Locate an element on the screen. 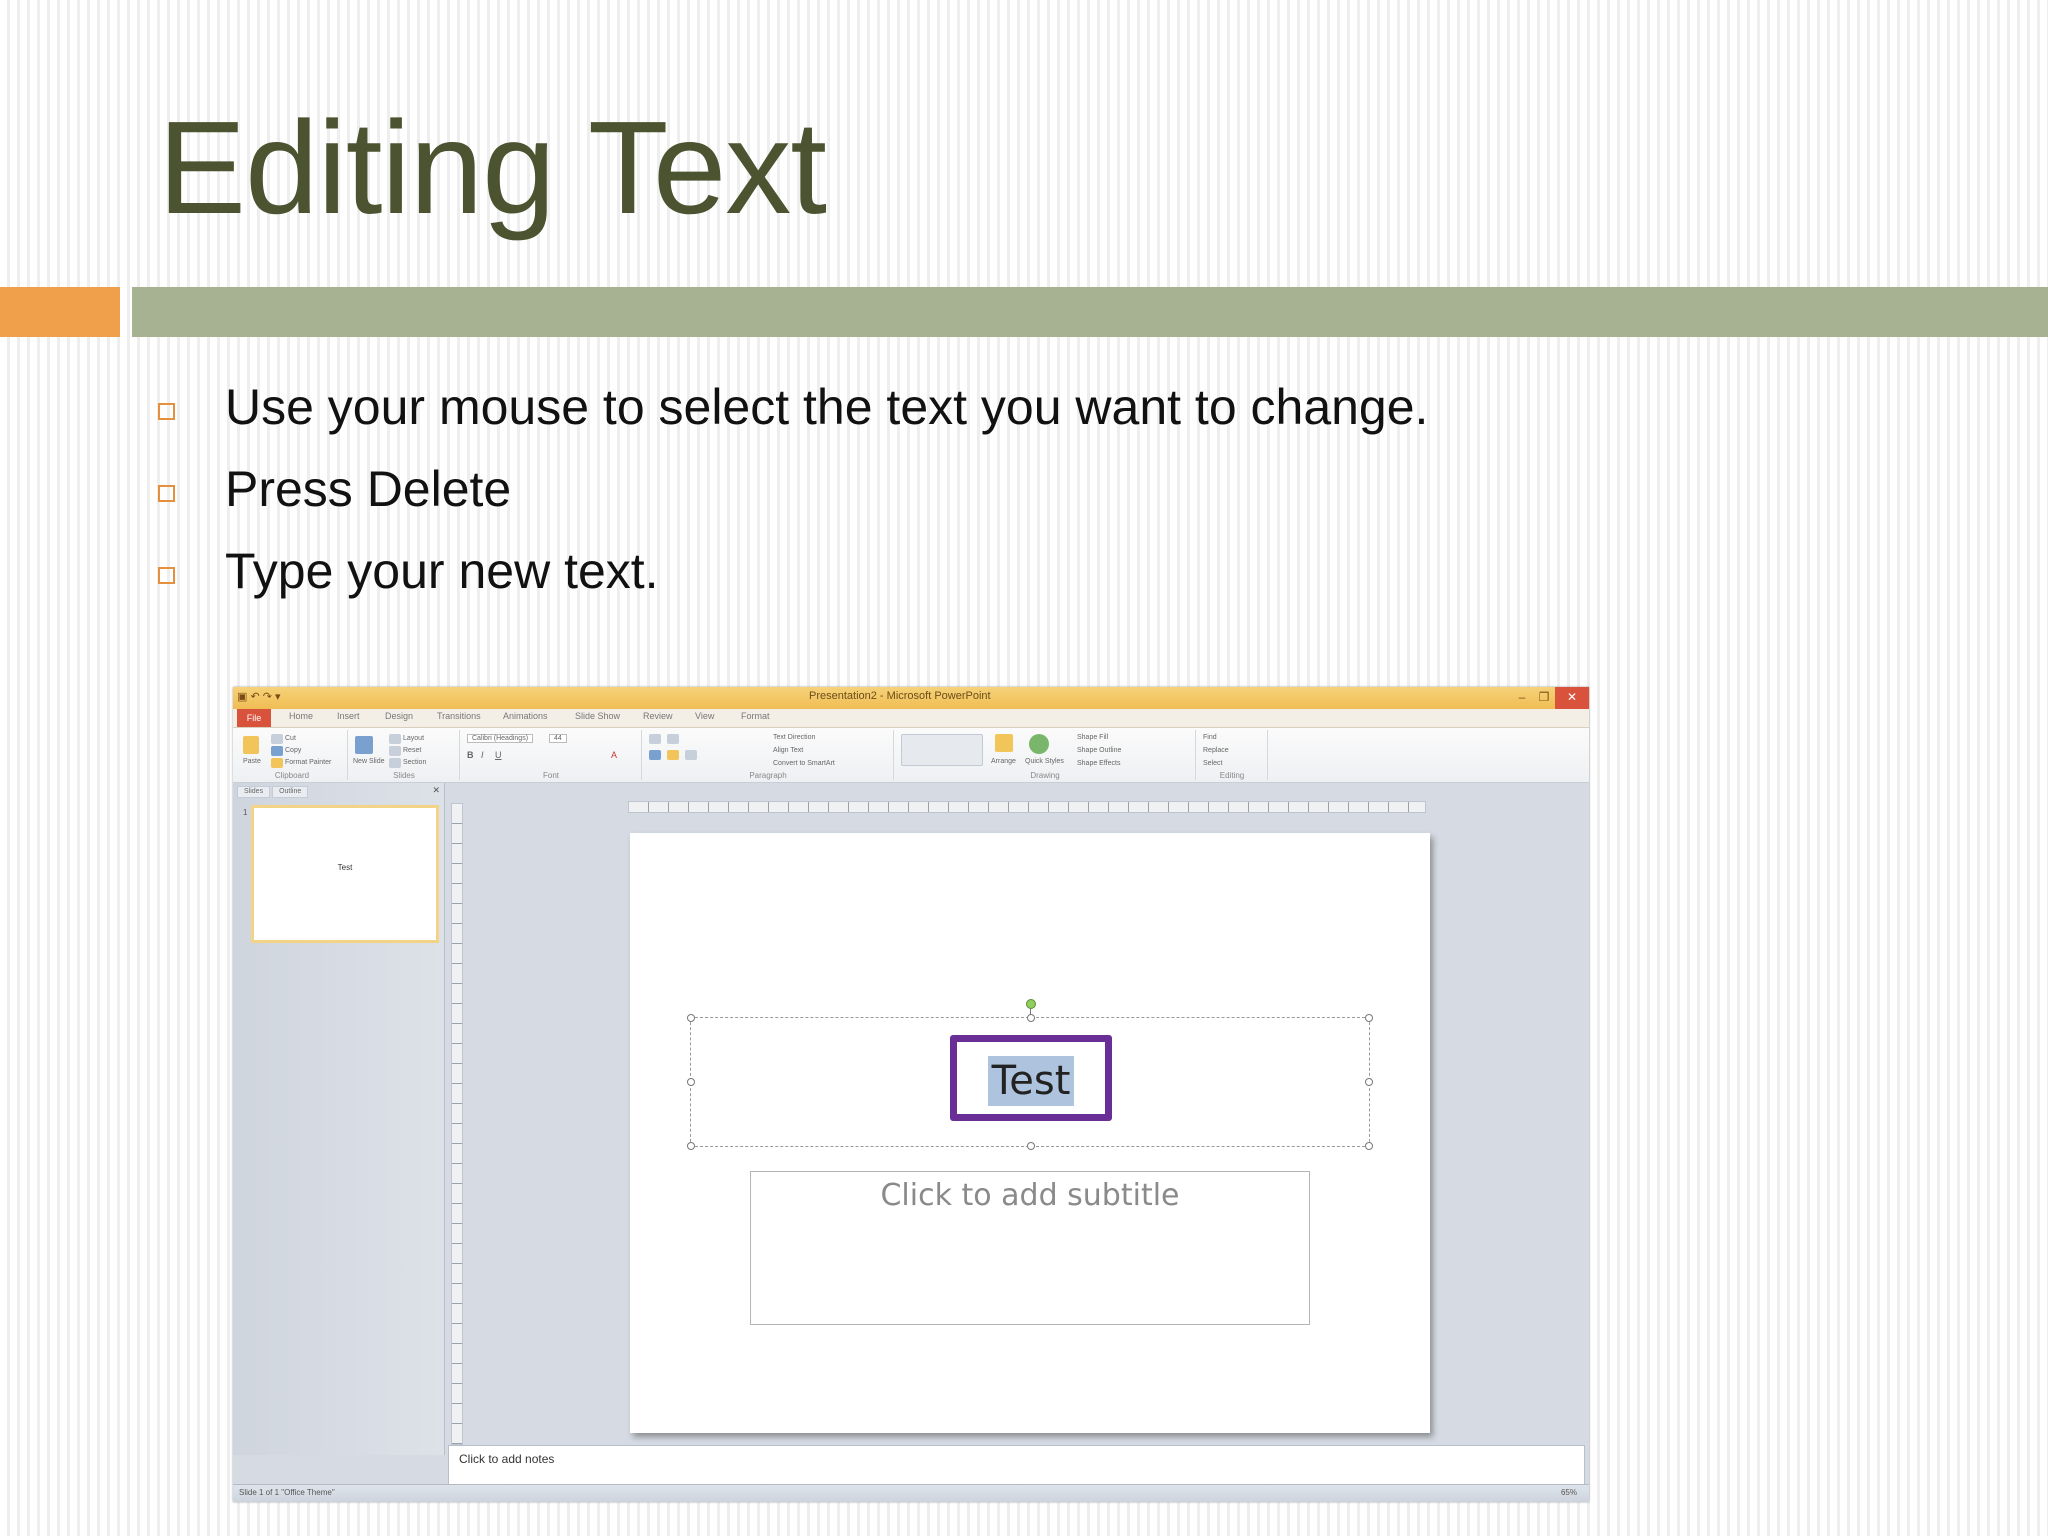 Image resolution: width=2048 pixels, height=1536 pixels. quick-access-toolbar: ▣ ↶ ↷ ▾ is located at coordinates (259, 696).